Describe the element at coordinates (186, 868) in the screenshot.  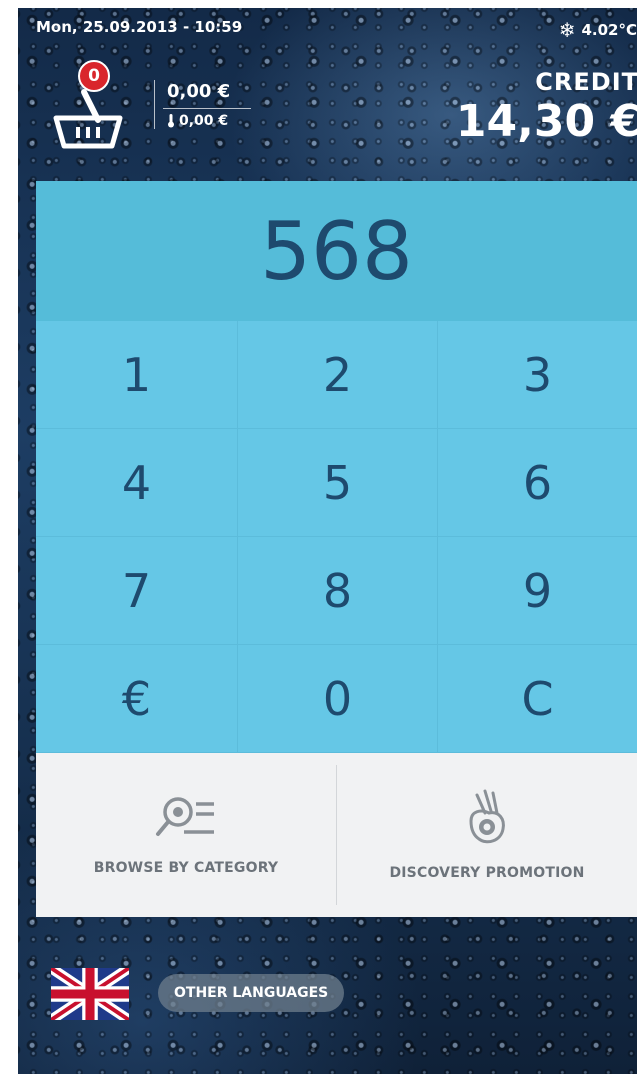
I see `browse-by-category-label: BROWSE BY CATEGORY` at that location.